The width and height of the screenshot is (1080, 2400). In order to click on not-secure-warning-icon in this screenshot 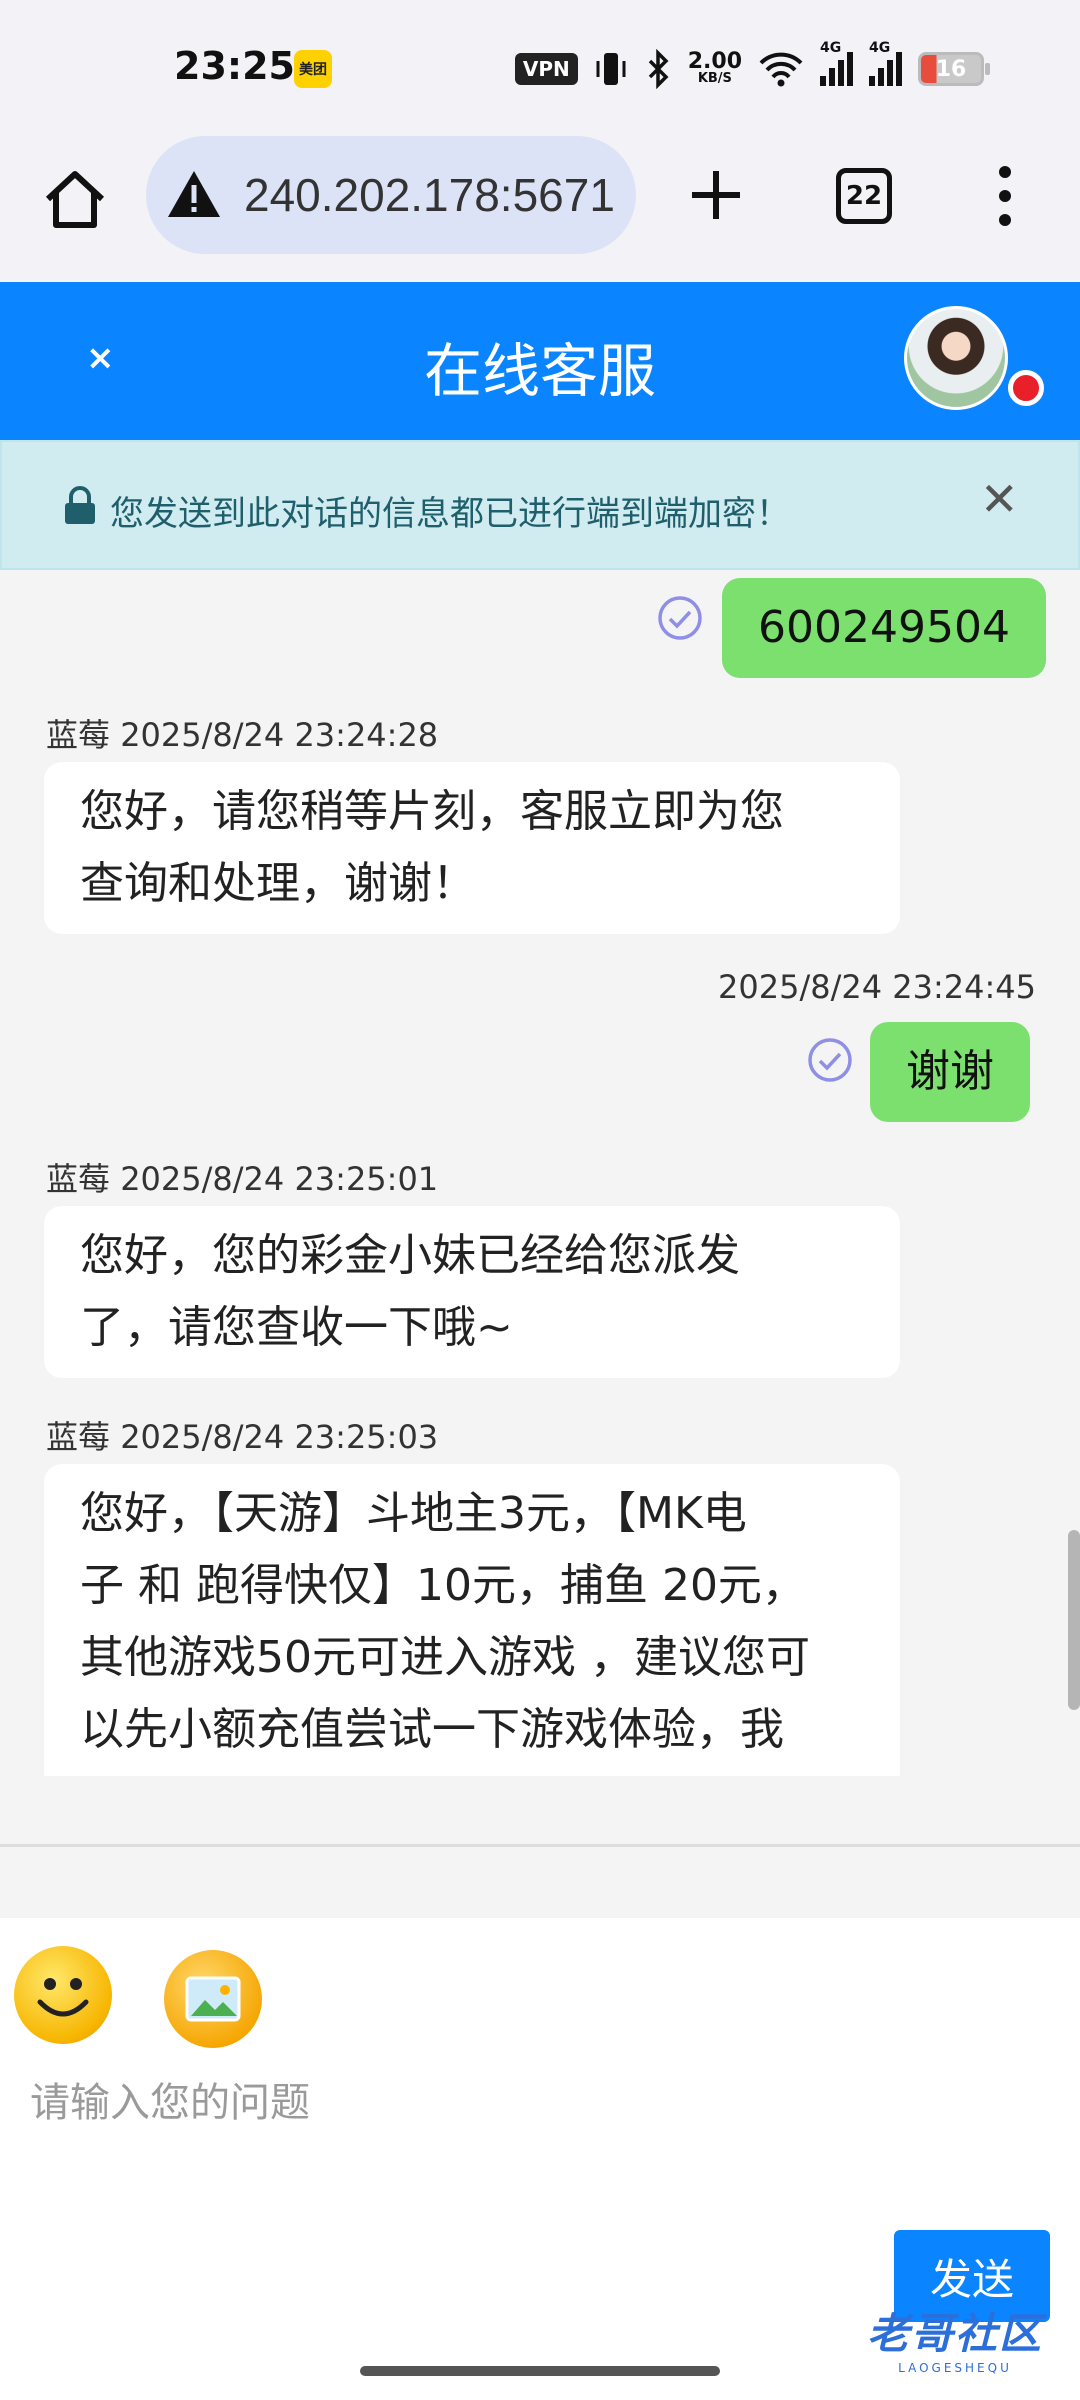, I will do `click(194, 195)`.